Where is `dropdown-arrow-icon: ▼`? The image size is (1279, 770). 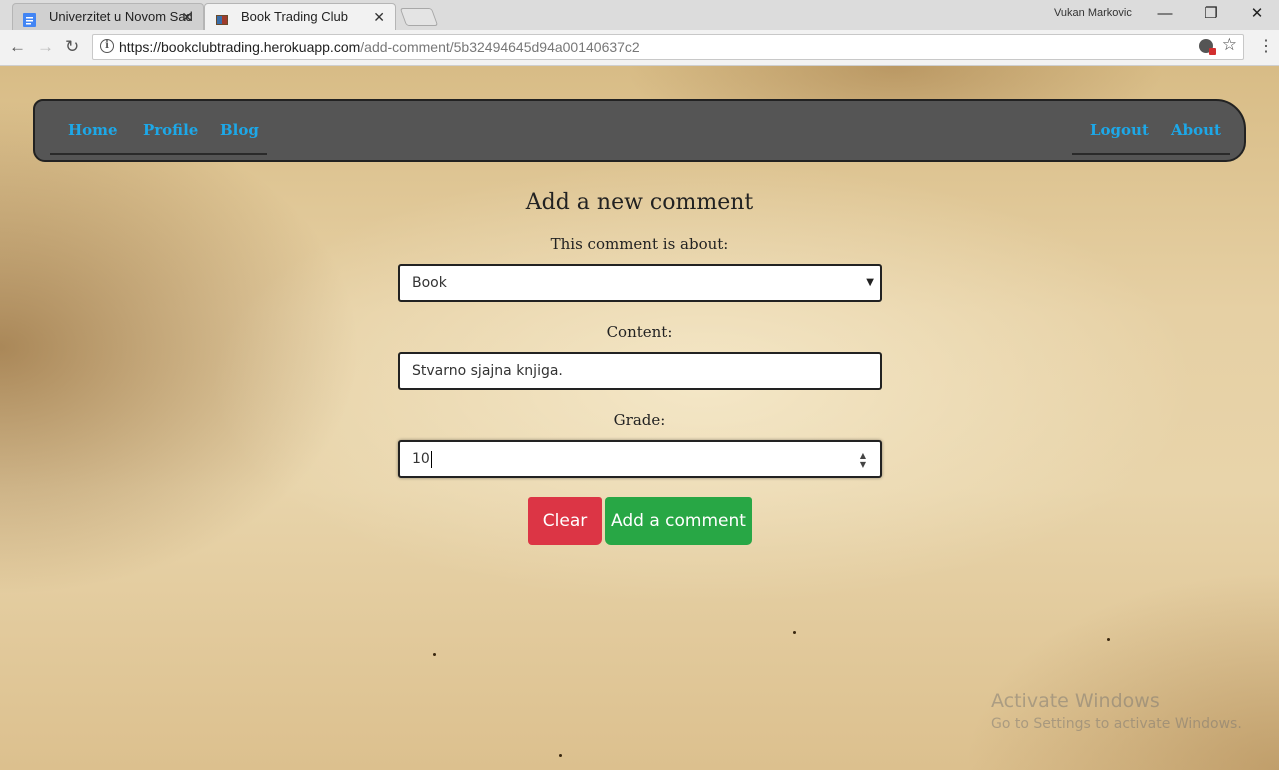
dropdown-arrow-icon: ▼ is located at coordinates (870, 282).